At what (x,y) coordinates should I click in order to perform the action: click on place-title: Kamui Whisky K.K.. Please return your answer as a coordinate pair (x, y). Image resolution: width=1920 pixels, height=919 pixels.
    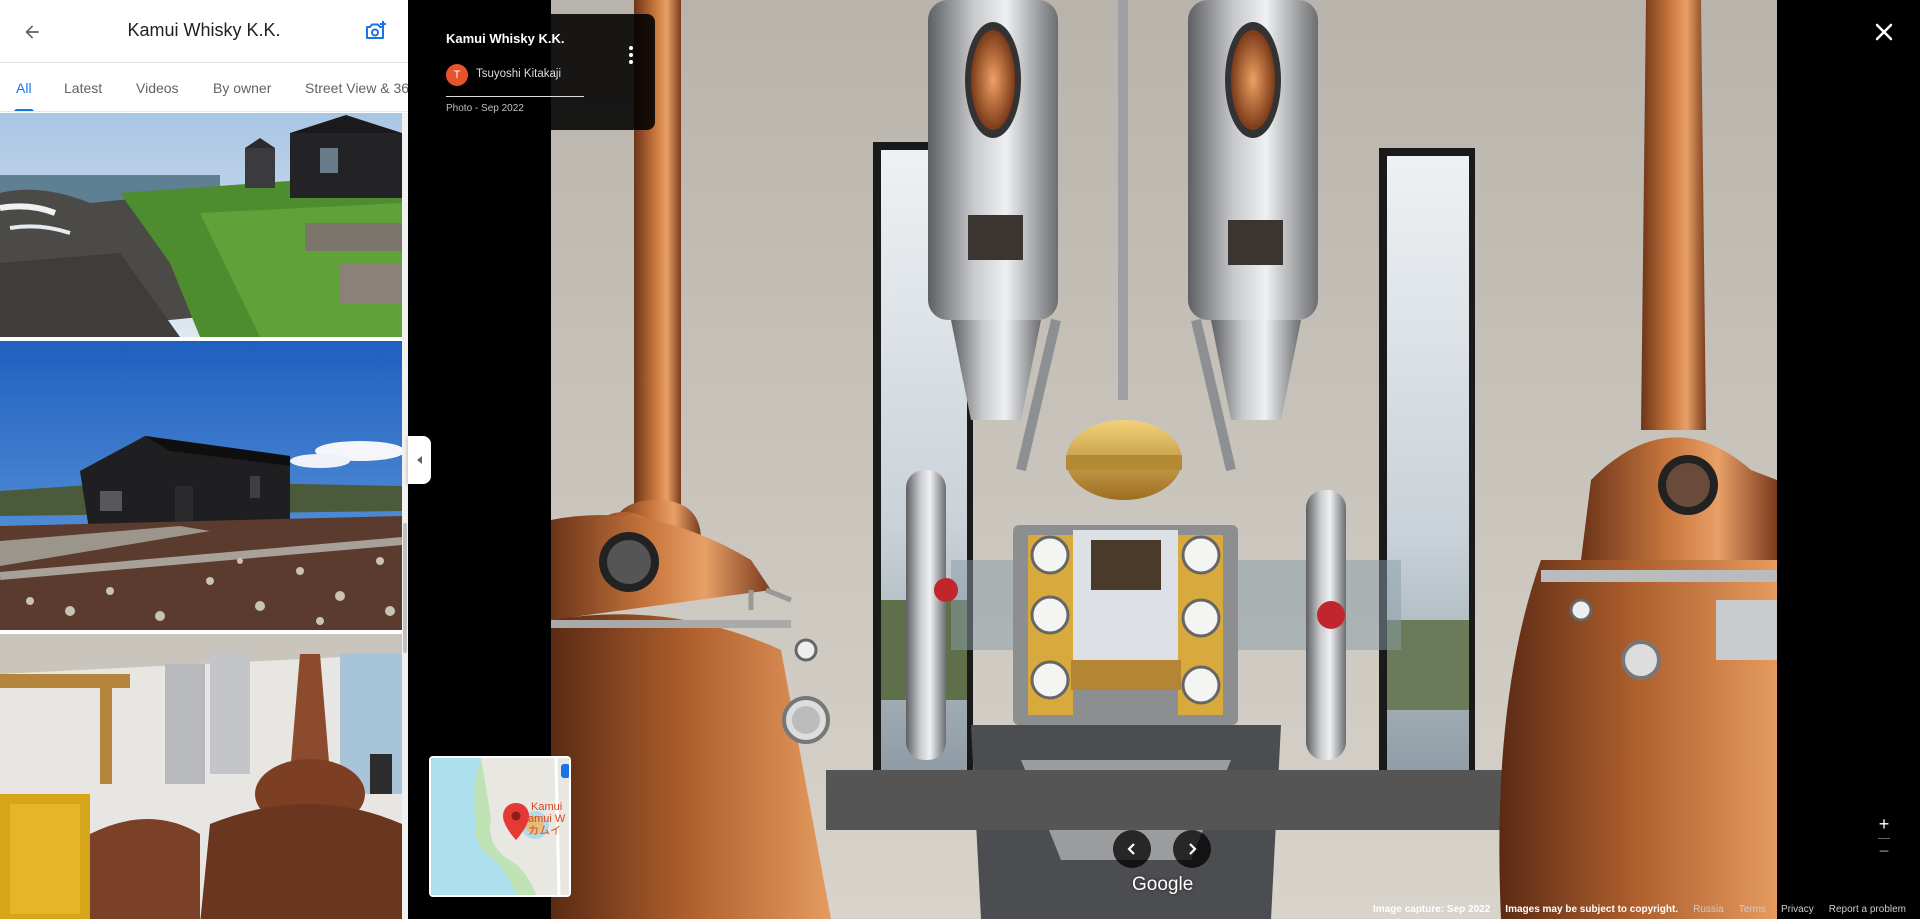
    Looking at the image, I should click on (204, 30).